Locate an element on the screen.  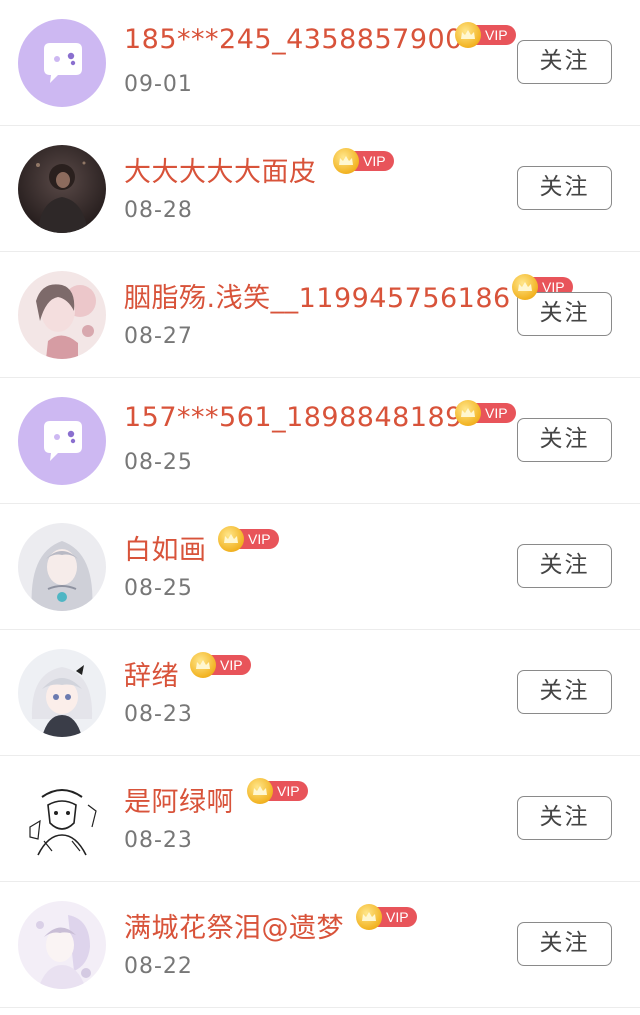
user-name: 胭脂殇.浅笑__119945756186 is located at coordinates (317, 295).